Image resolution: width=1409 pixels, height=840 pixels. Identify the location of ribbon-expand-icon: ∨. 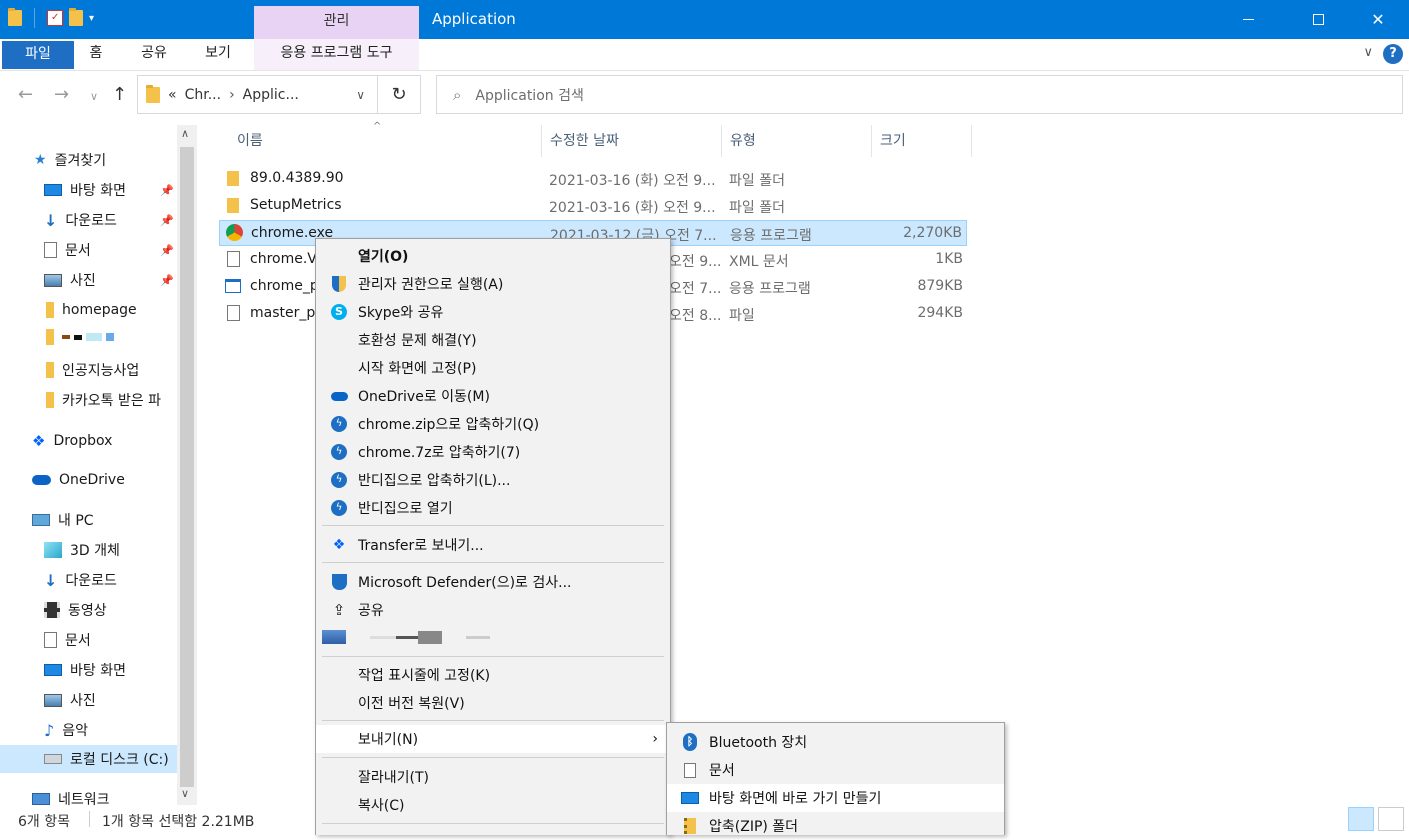
(1368, 52).